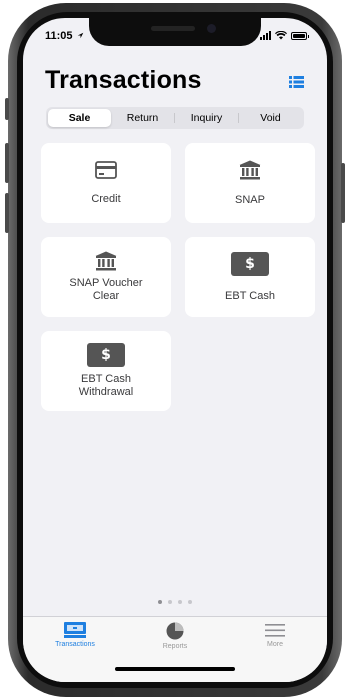 The height and width of the screenshot is (700, 350). Describe the element at coordinates (173, 28) in the screenshot. I see `speaker` at that location.